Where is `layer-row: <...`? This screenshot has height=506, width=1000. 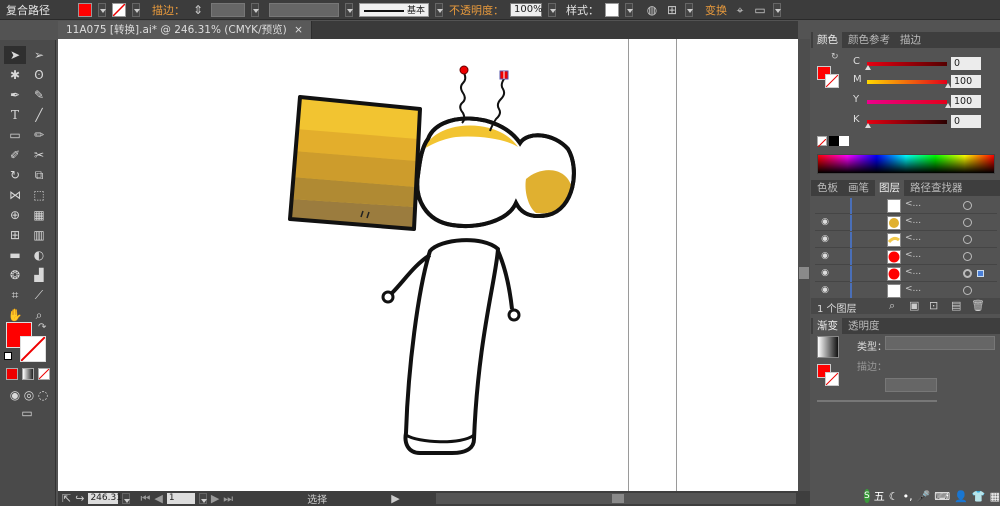 layer-row: <... is located at coordinates (906, 206).